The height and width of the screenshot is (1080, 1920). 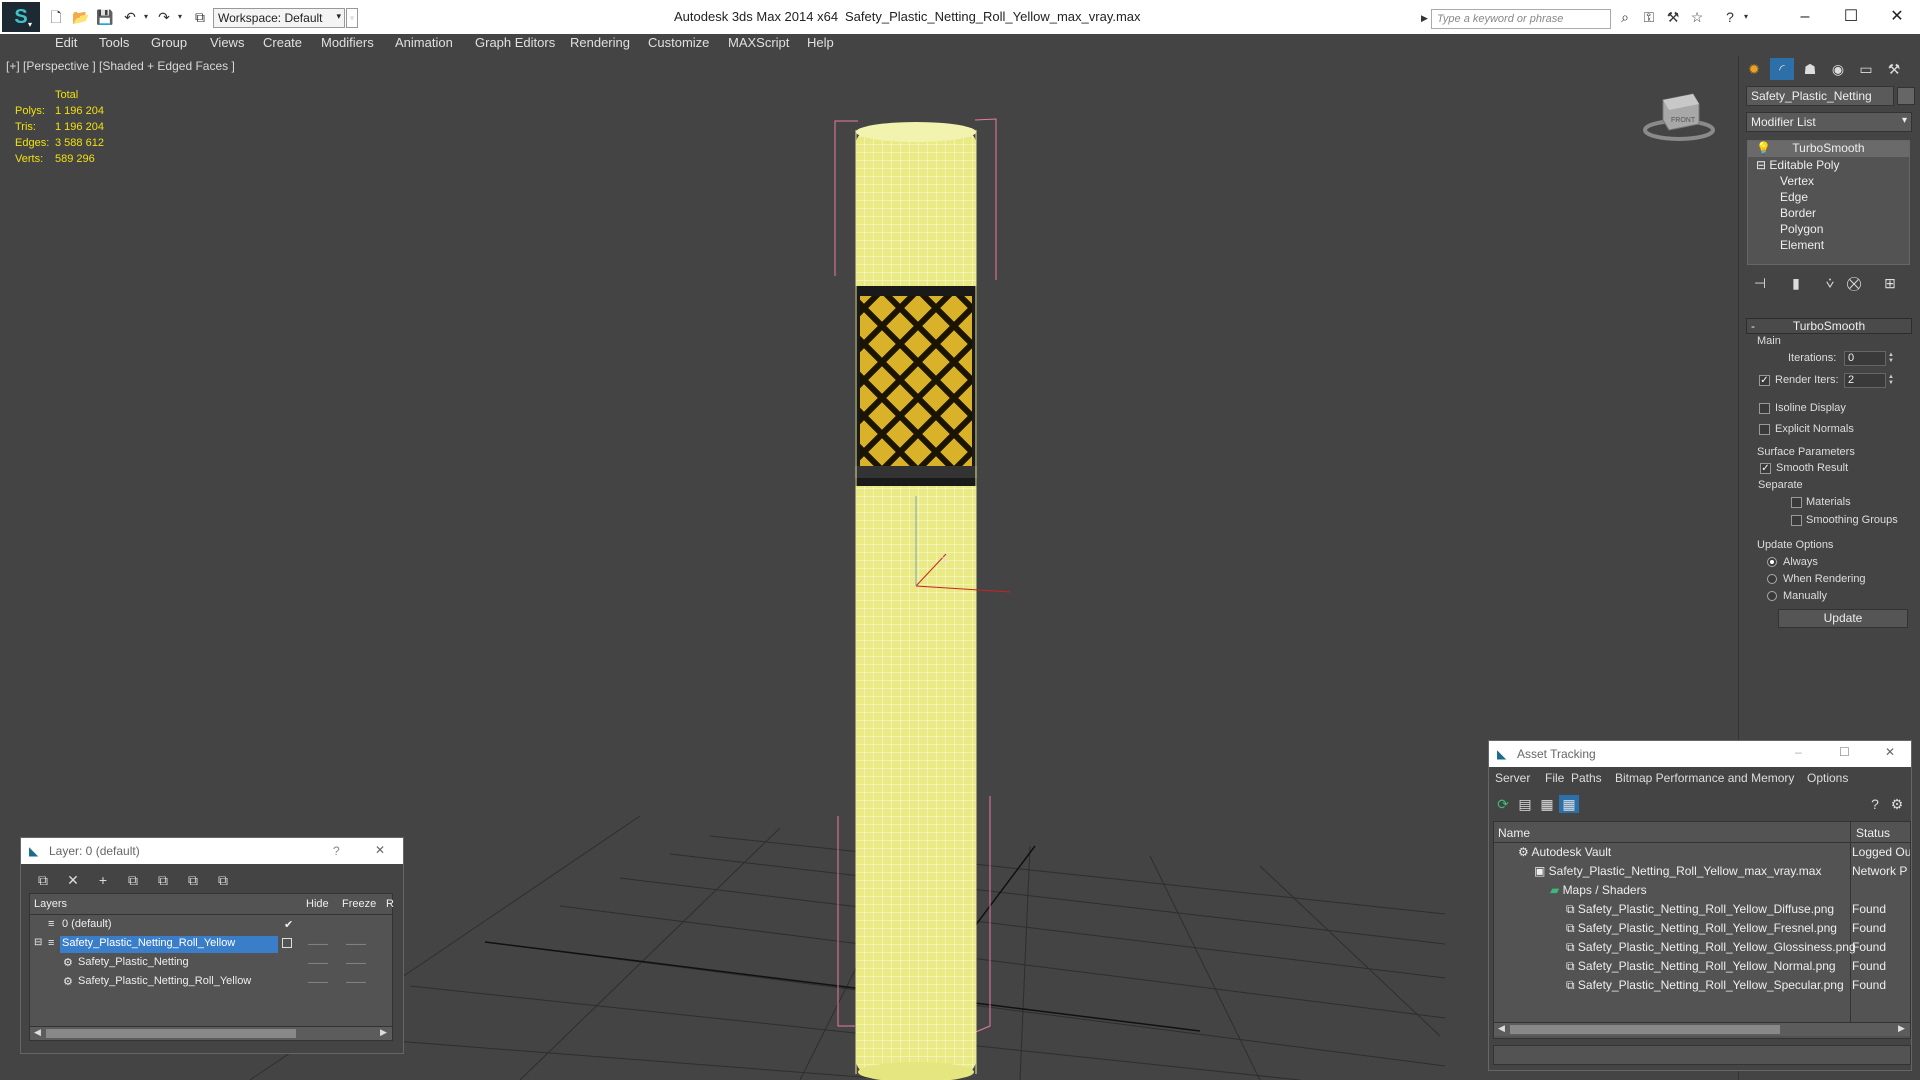 What do you see at coordinates (1794, 197) in the screenshot?
I see `stack-item-edge: Edge` at bounding box center [1794, 197].